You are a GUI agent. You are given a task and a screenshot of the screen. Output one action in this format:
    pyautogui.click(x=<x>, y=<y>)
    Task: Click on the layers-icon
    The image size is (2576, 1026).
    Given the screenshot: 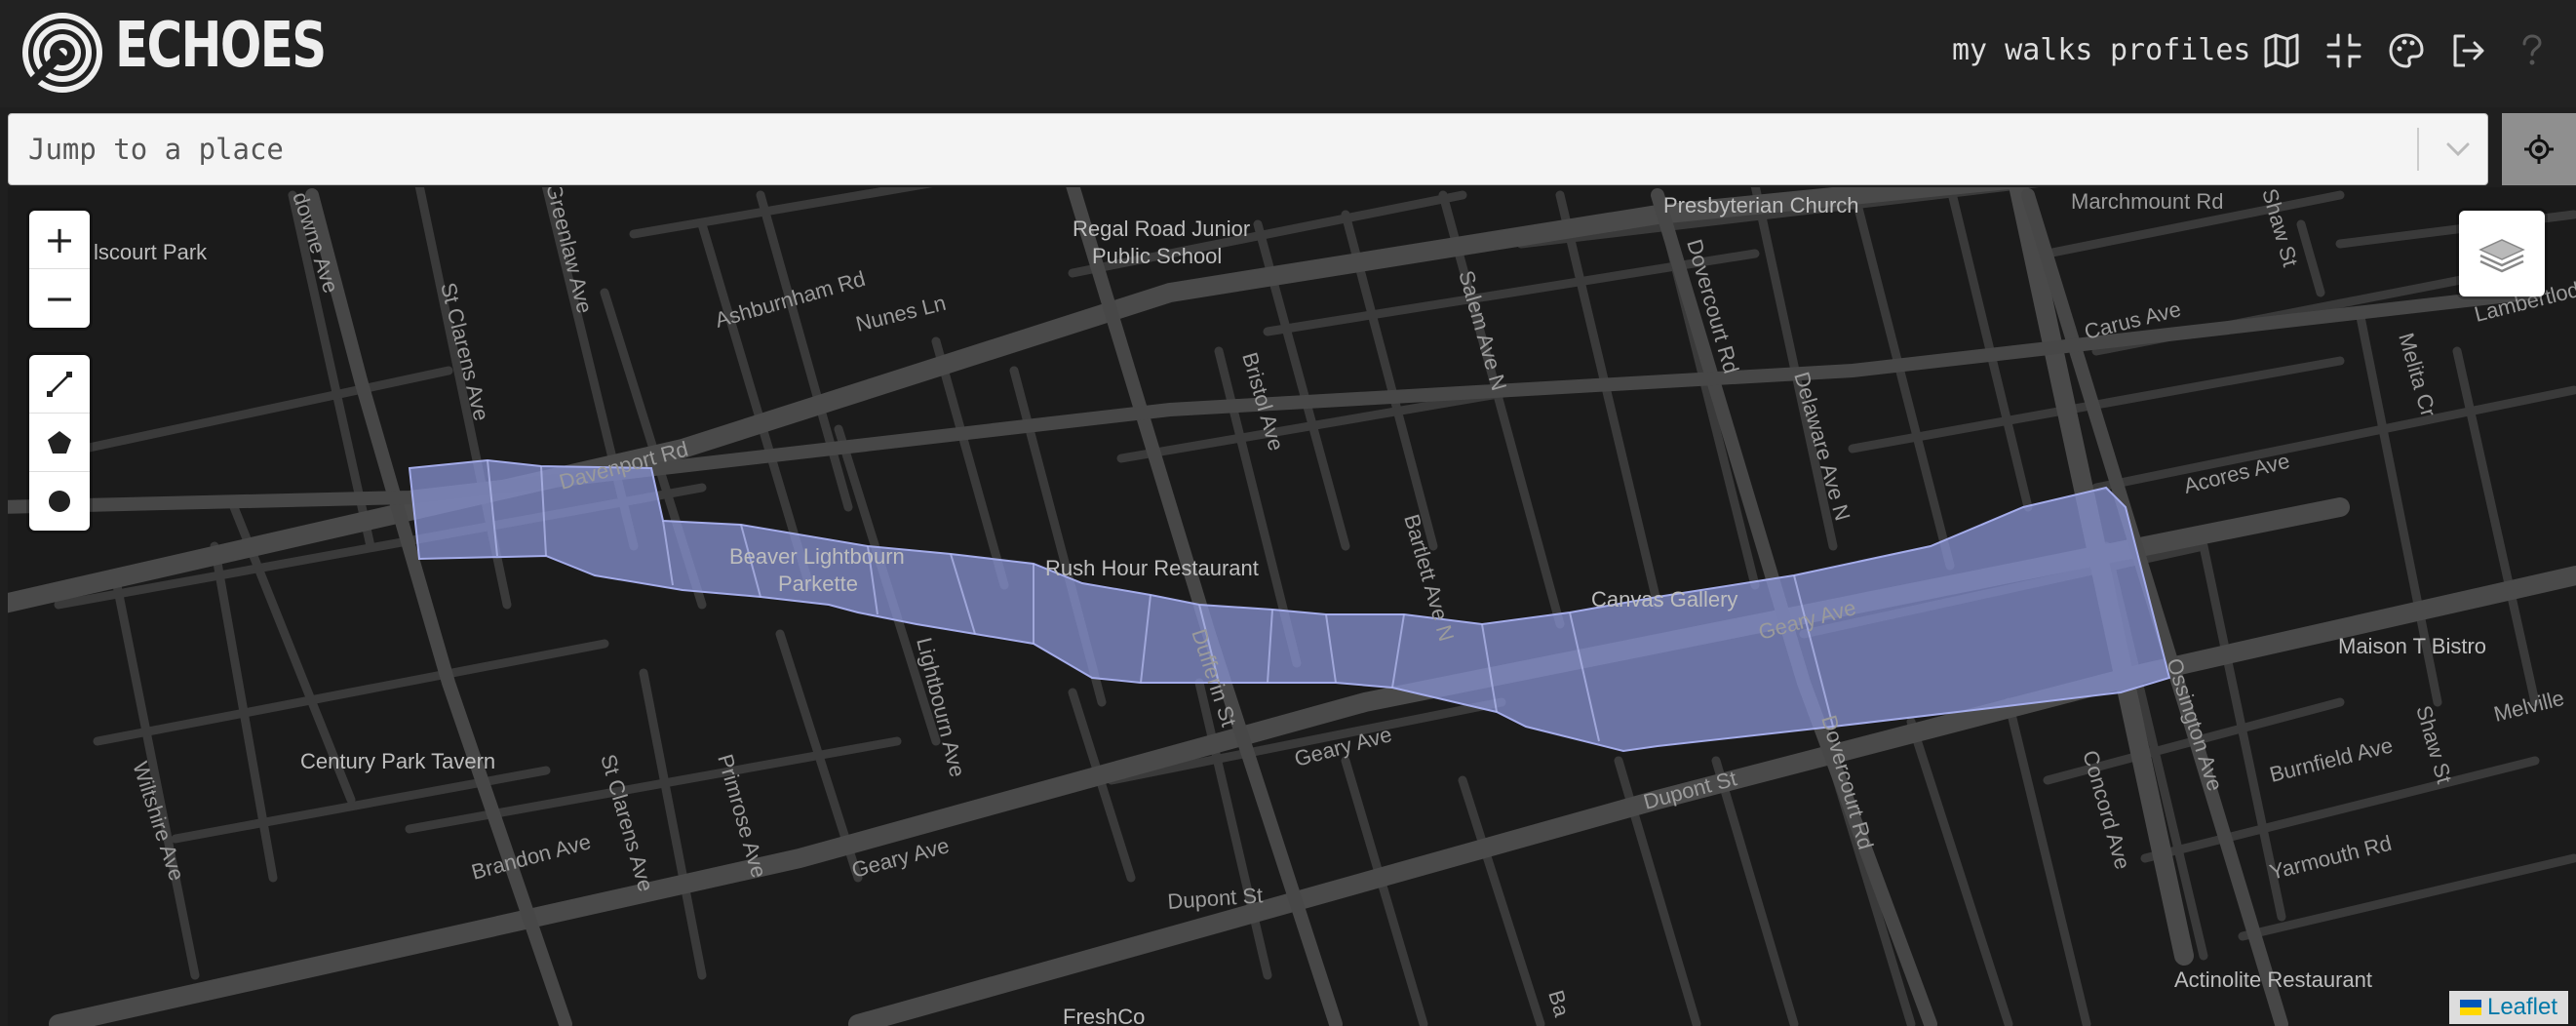 What is the action you would take?
    pyautogui.click(x=2501, y=256)
    